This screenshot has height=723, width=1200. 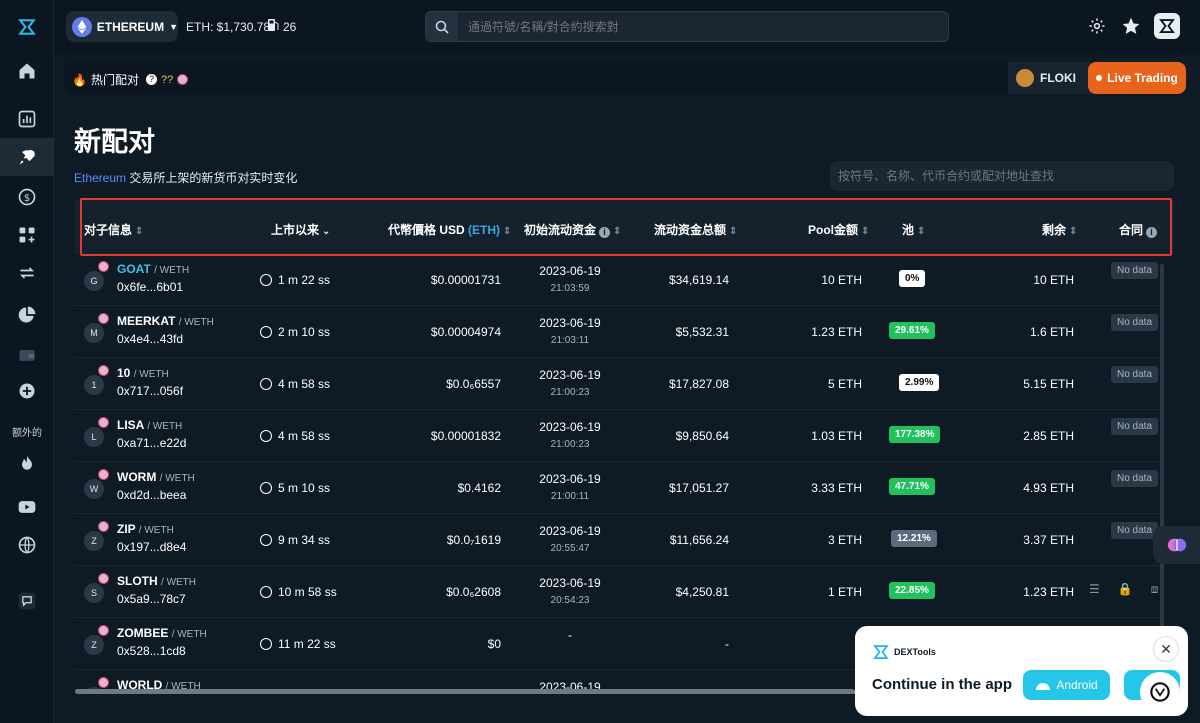 I want to click on home-icon, so click(x=27, y=71).